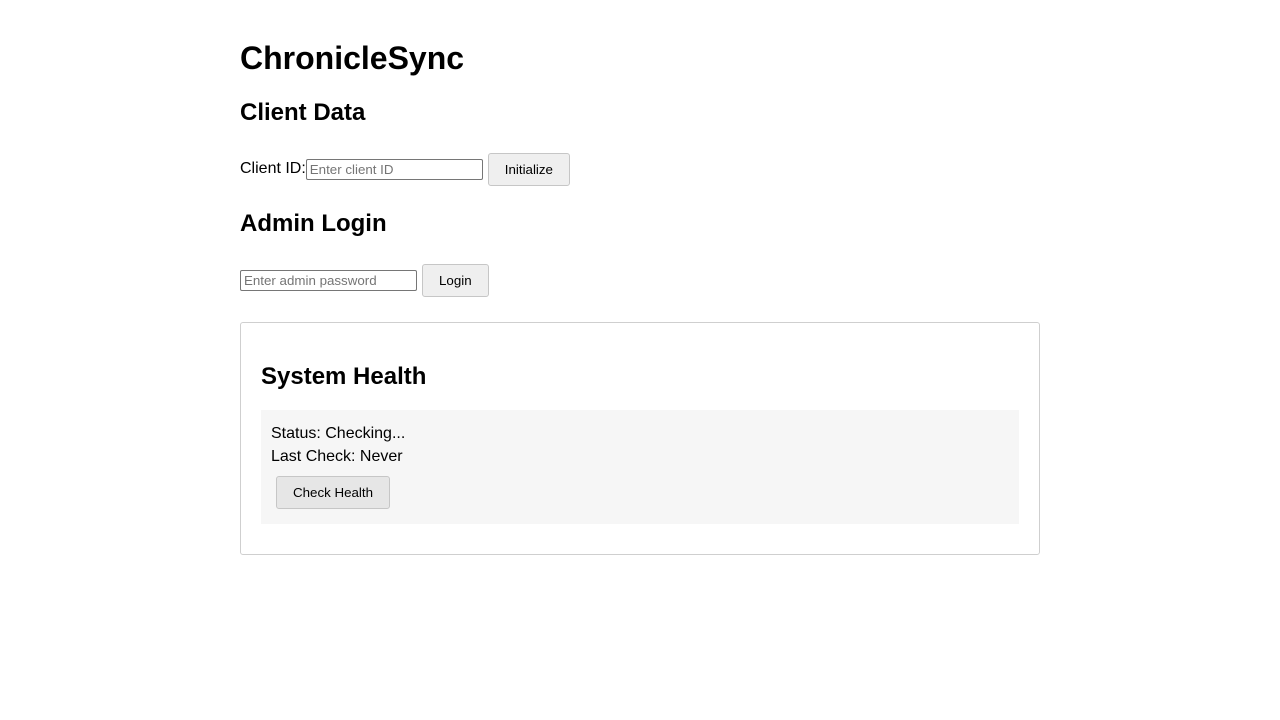 The height and width of the screenshot is (720, 1280). What do you see at coordinates (273, 168) in the screenshot?
I see `client-id-label: Client ID:` at bounding box center [273, 168].